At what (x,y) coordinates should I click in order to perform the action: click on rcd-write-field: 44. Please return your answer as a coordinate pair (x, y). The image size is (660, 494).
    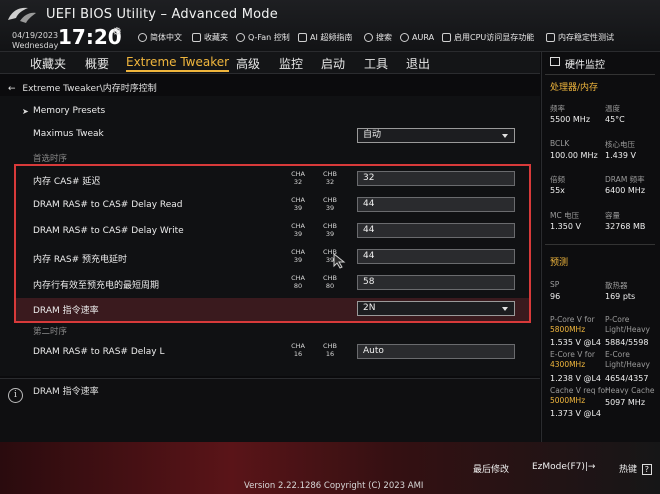
    Looking at the image, I should click on (436, 230).